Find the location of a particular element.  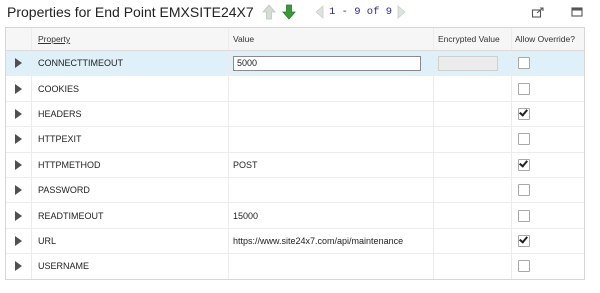

property-name: READTIMEOUT is located at coordinates (130, 215).